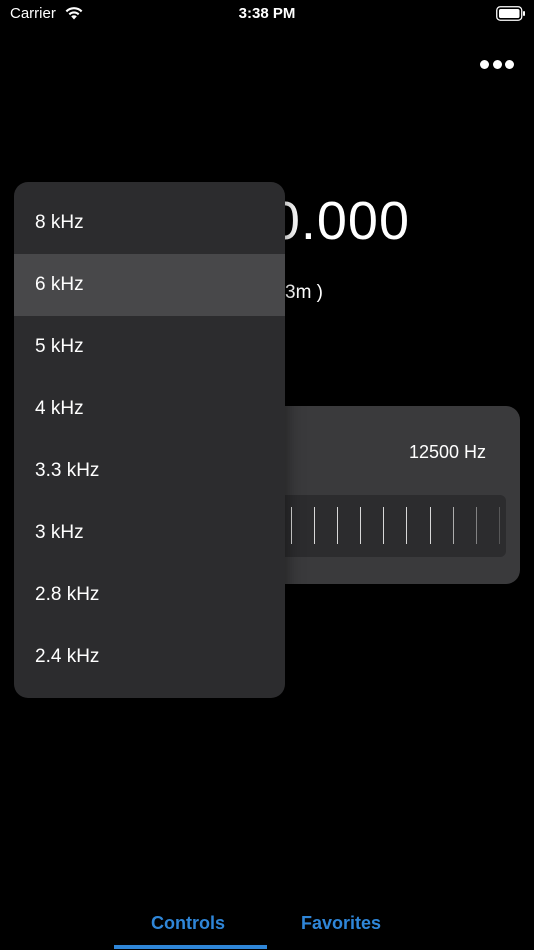  I want to click on dropdown-item: 3.3 kHz, so click(149, 471).